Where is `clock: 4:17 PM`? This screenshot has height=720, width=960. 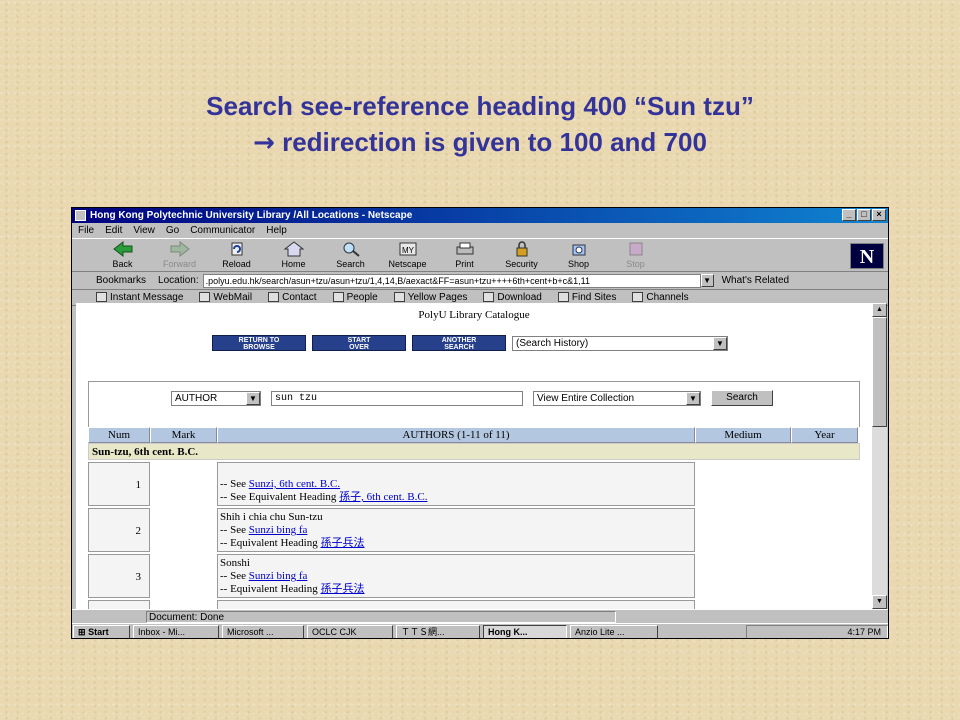 clock: 4:17 PM is located at coordinates (864, 631).